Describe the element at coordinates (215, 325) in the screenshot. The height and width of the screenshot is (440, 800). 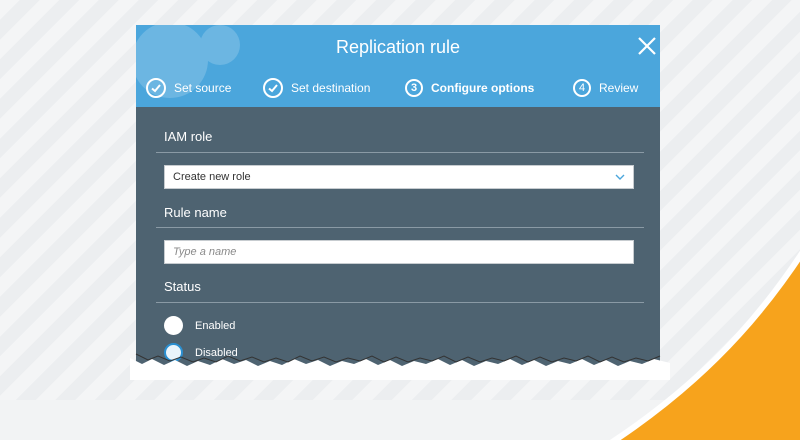
I see `radio-label: Enabled` at that location.